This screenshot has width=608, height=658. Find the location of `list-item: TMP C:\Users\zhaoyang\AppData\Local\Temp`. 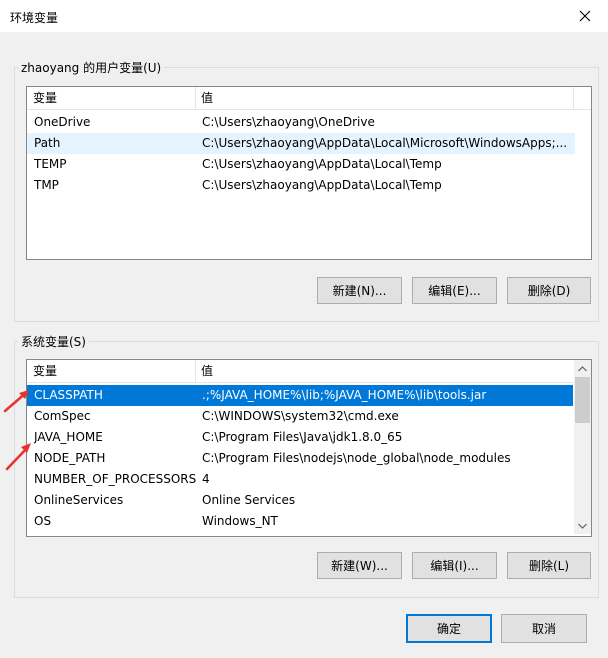

list-item: TMP C:\Users\zhaoyang\AppData\Local\Temp is located at coordinates (301, 185).